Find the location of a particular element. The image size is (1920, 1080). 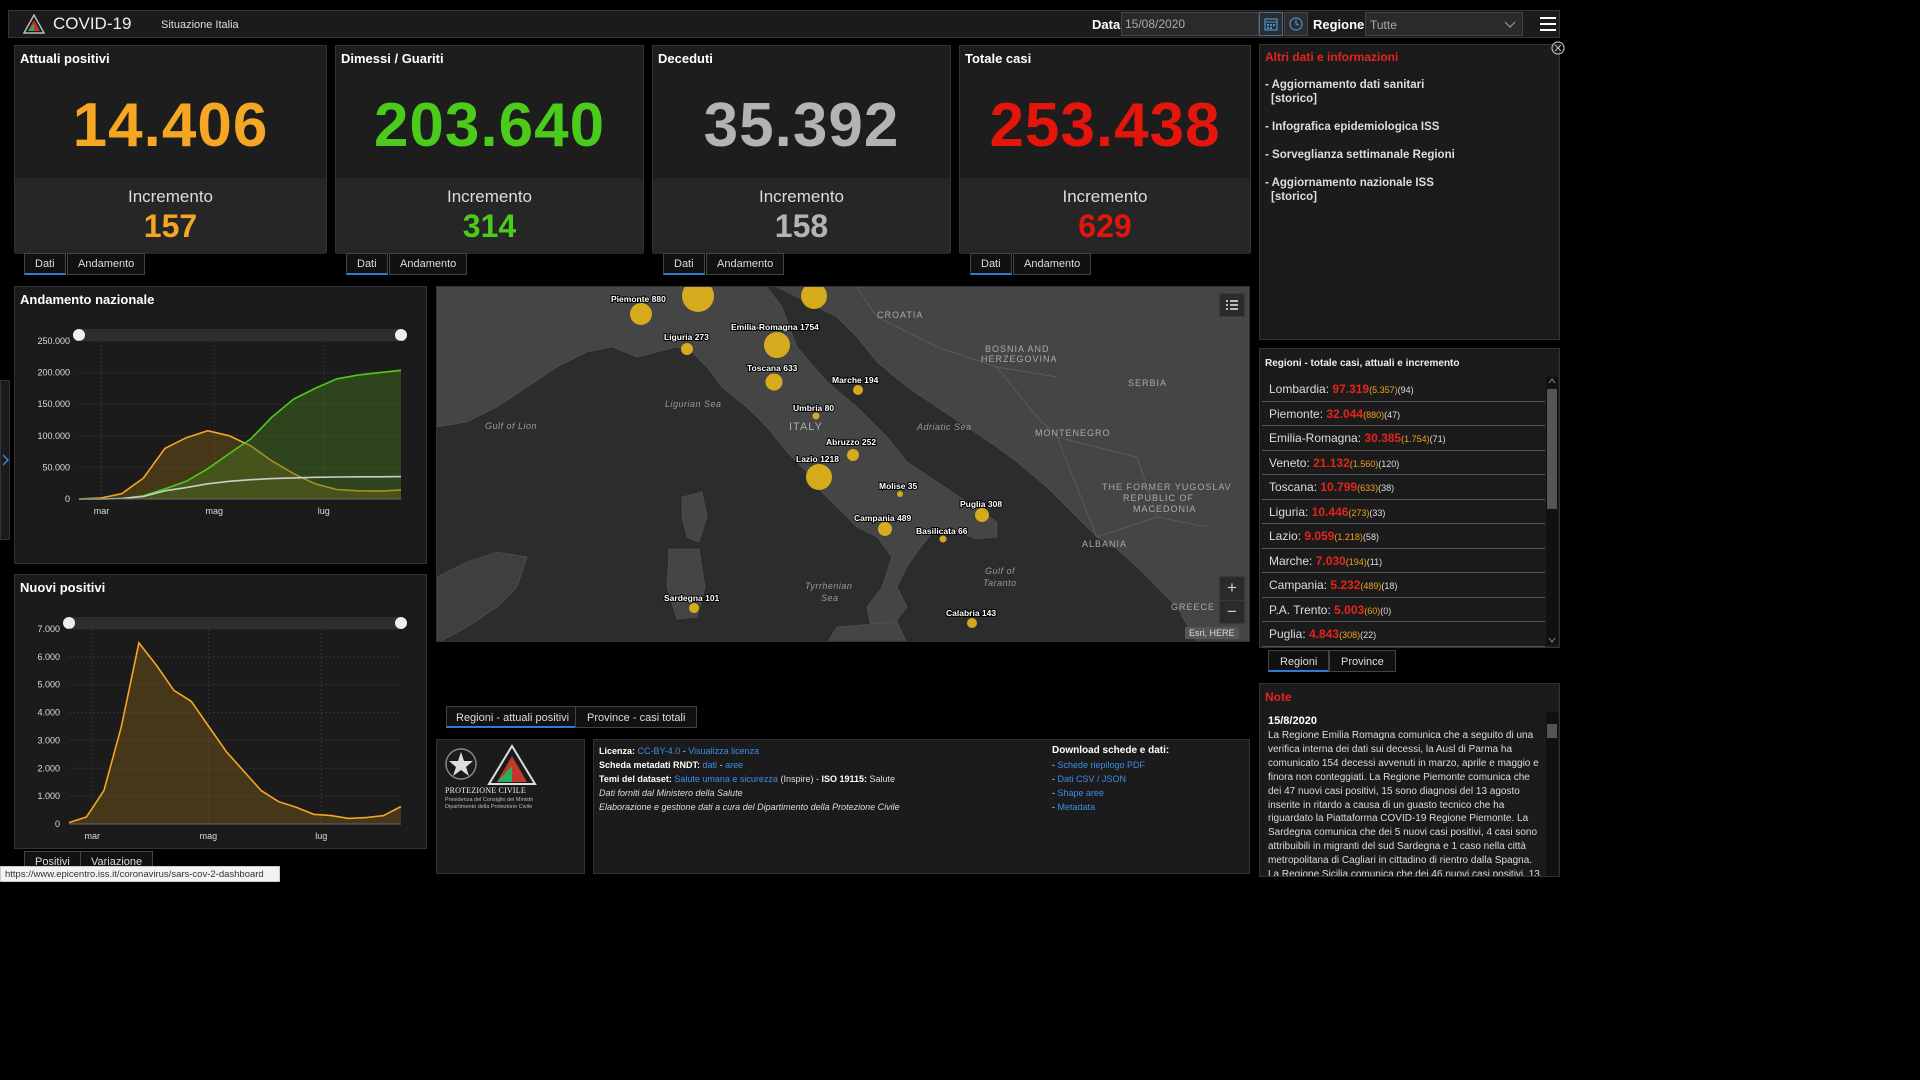

tab-dati-totale: Dati is located at coordinates (991, 264).